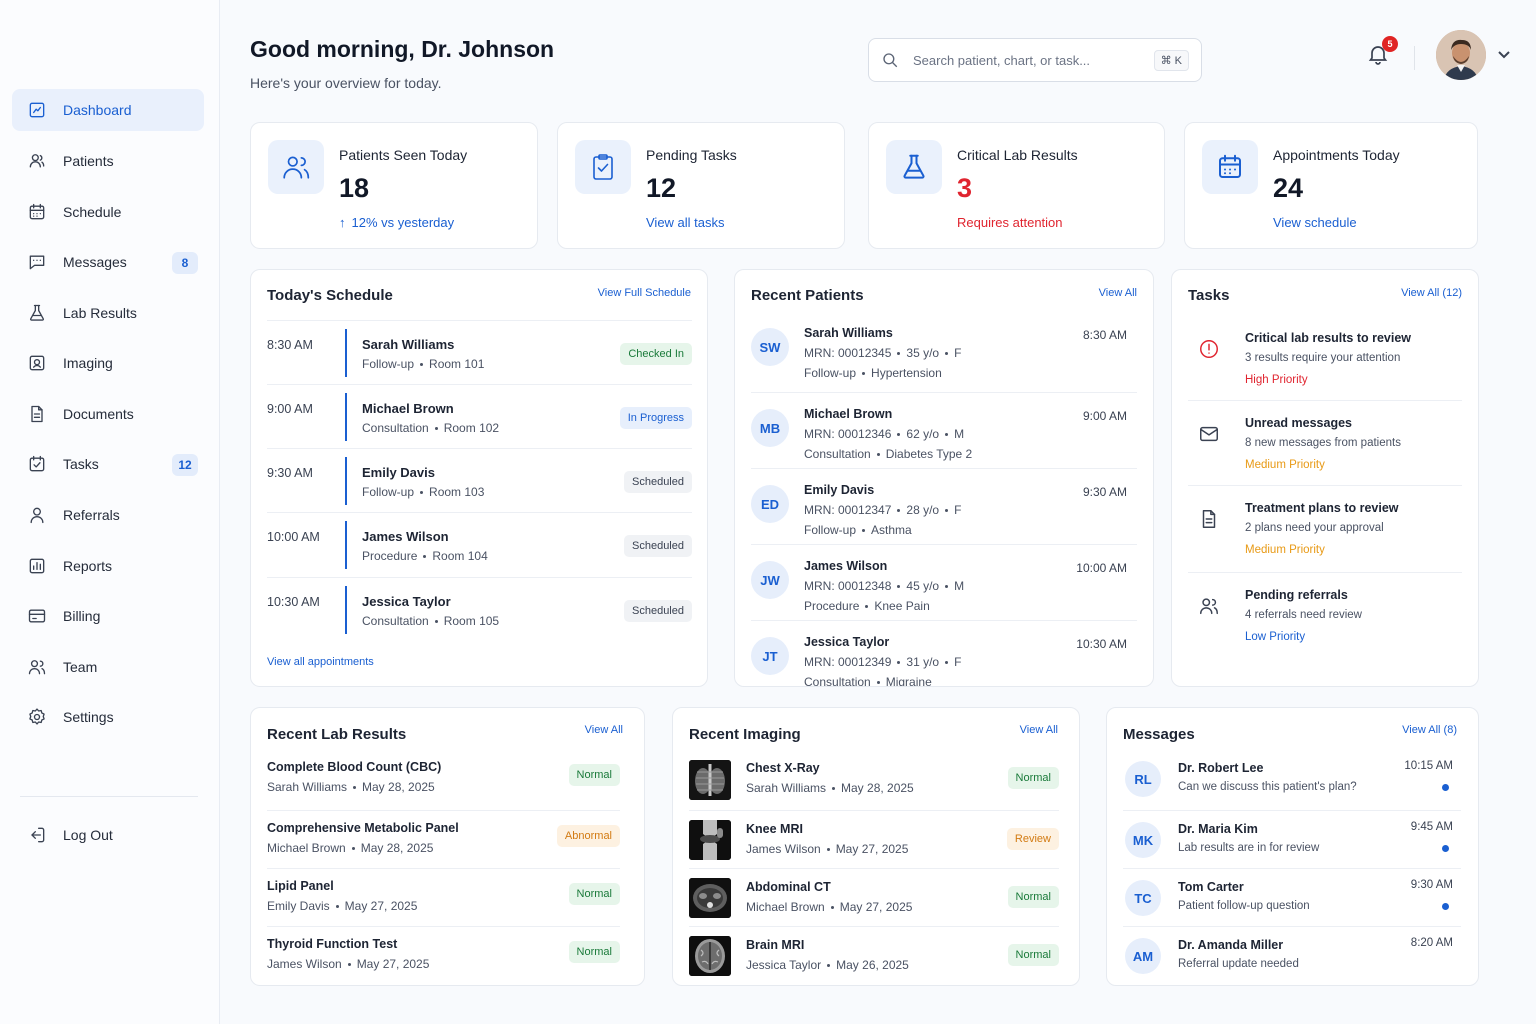 This screenshot has height=1024, width=1536. What do you see at coordinates (1039, 730) in the screenshot?
I see `imaging-view-all-link: View All` at bounding box center [1039, 730].